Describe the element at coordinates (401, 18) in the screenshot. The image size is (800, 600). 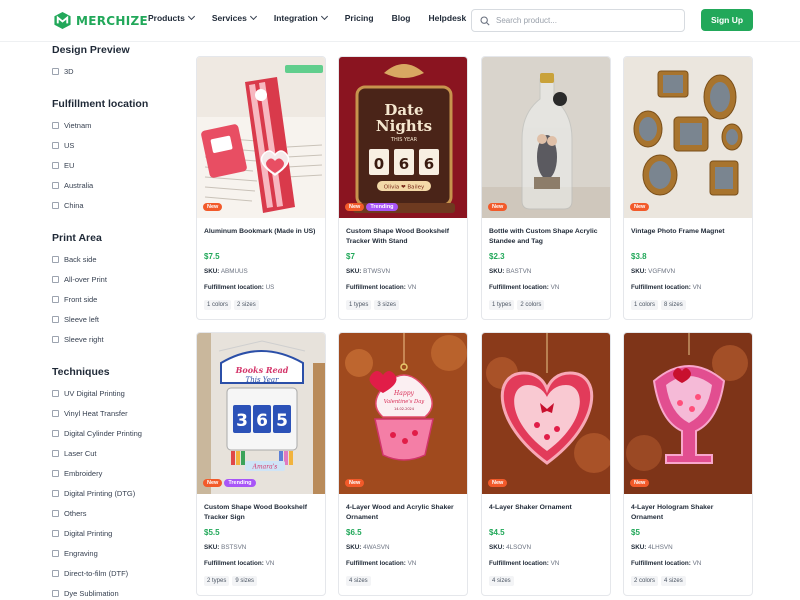
I see `nav-blog: Blog` at that location.